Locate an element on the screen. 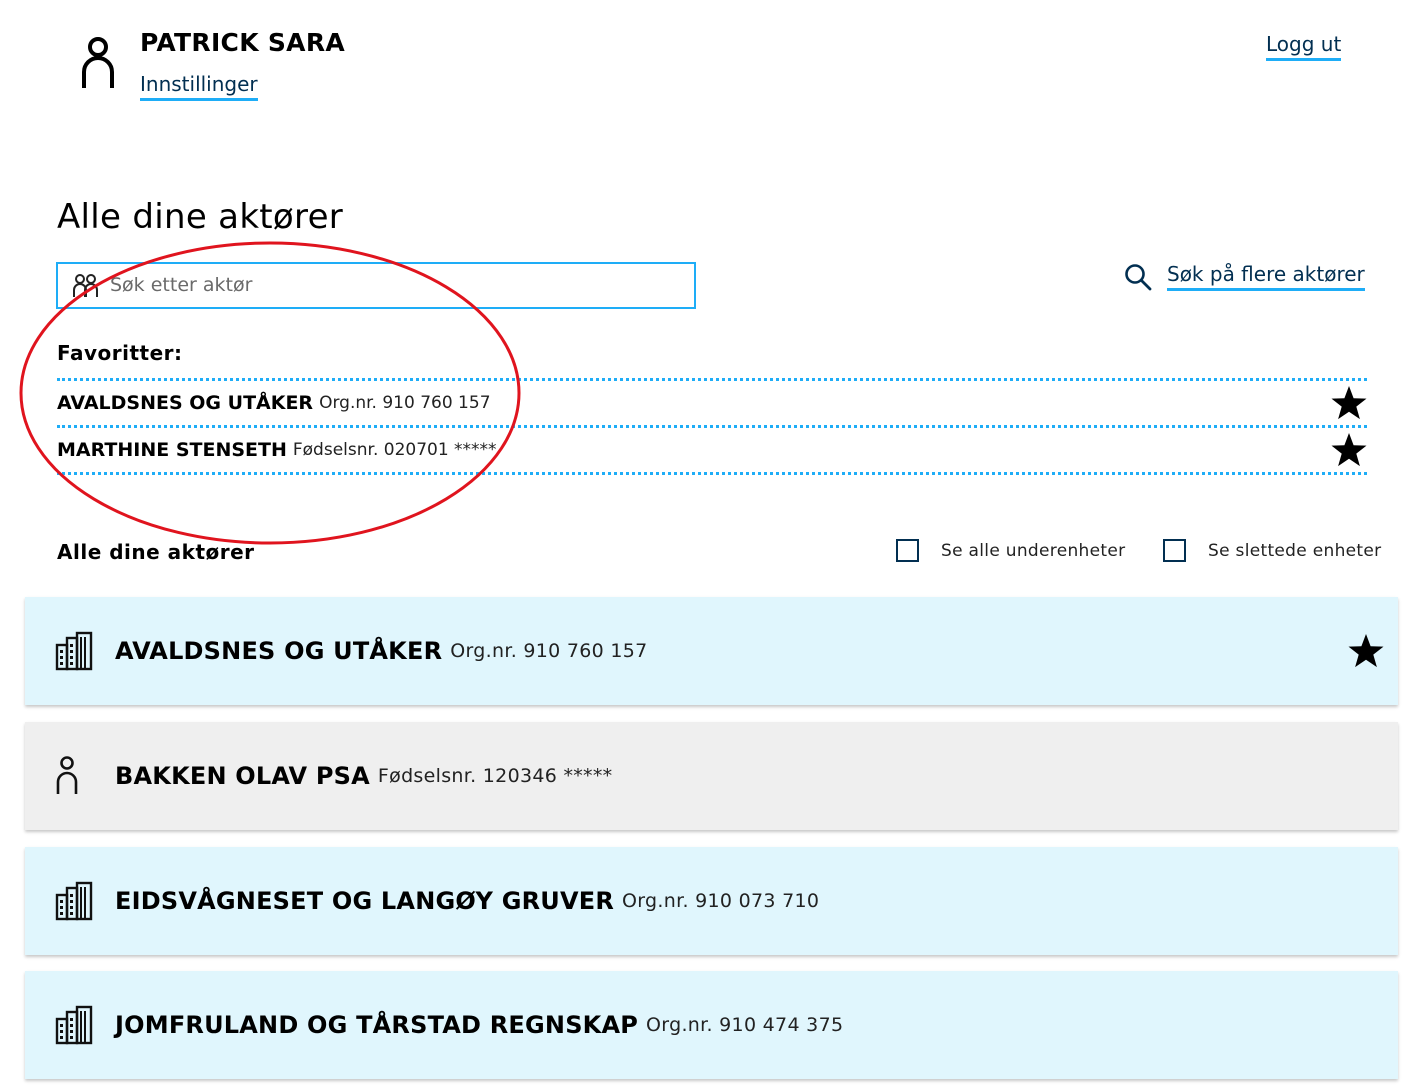  actor-name: JOMFRULAND OG TÅRSTAD REGNSKAP is located at coordinates (377, 1025).